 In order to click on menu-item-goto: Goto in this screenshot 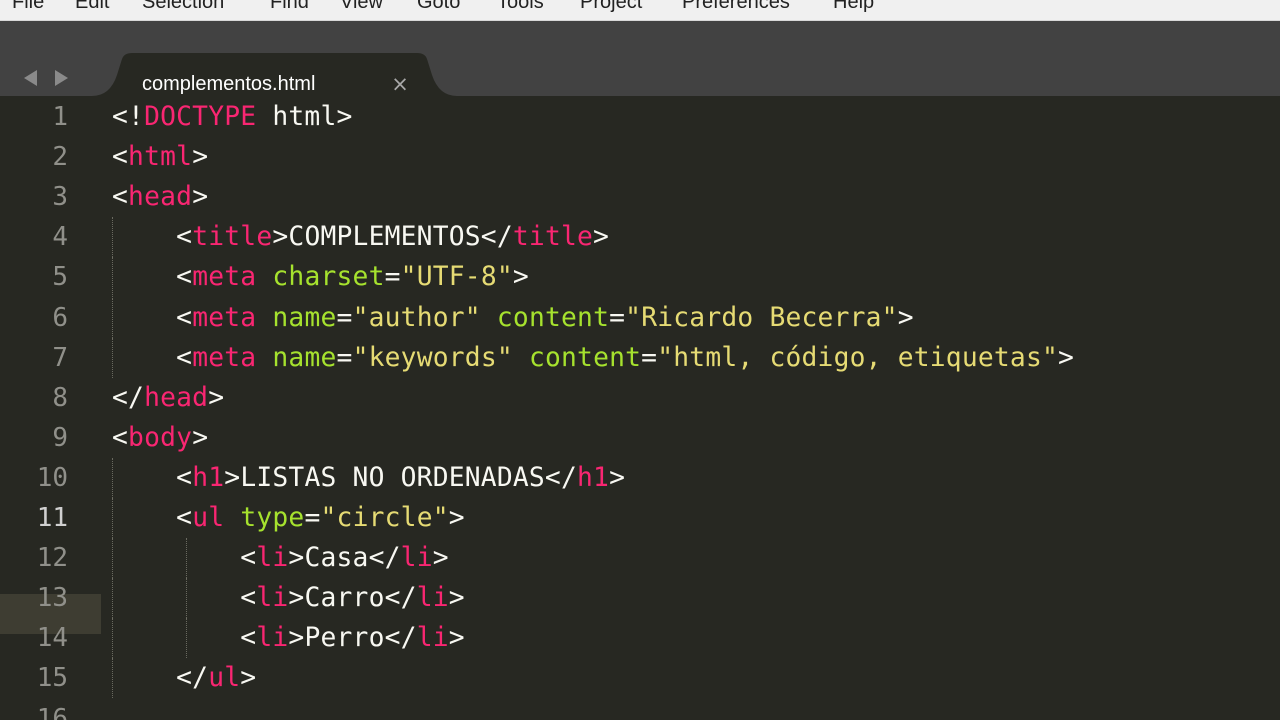, I will do `click(438, 7)`.